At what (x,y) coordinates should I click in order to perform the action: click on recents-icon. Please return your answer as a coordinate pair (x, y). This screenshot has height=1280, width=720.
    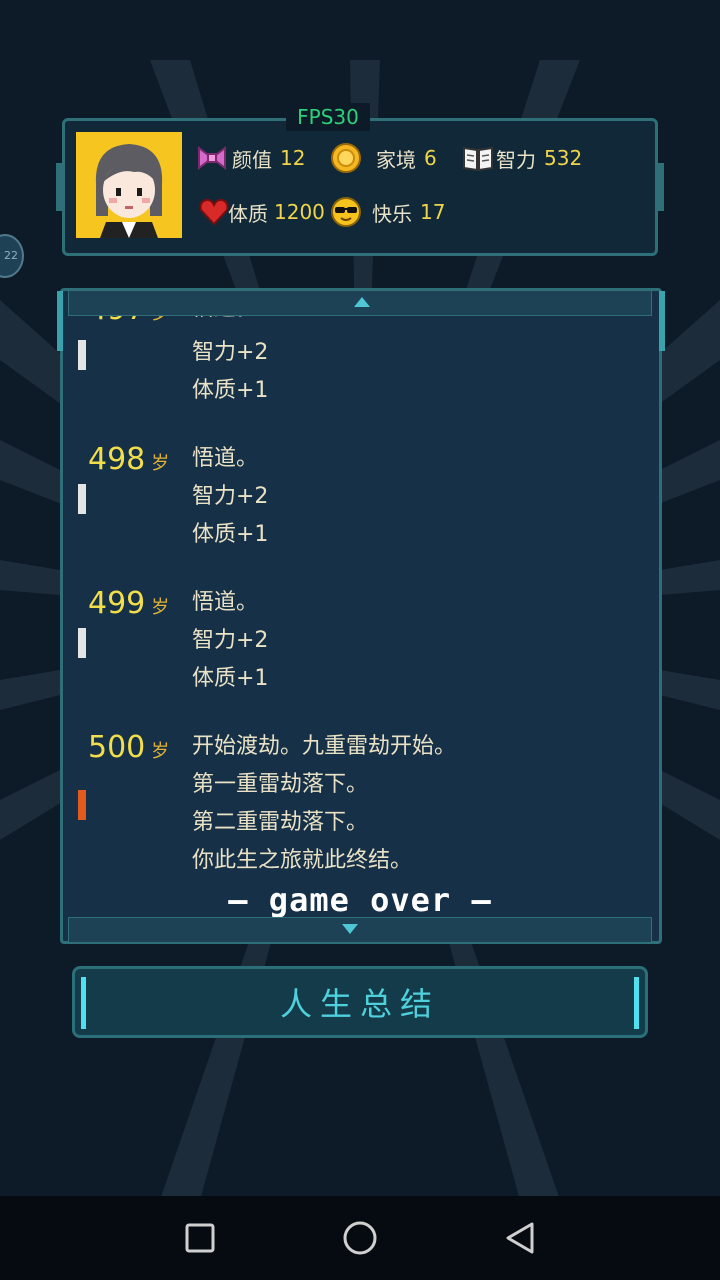
    Looking at the image, I should click on (200, 1238).